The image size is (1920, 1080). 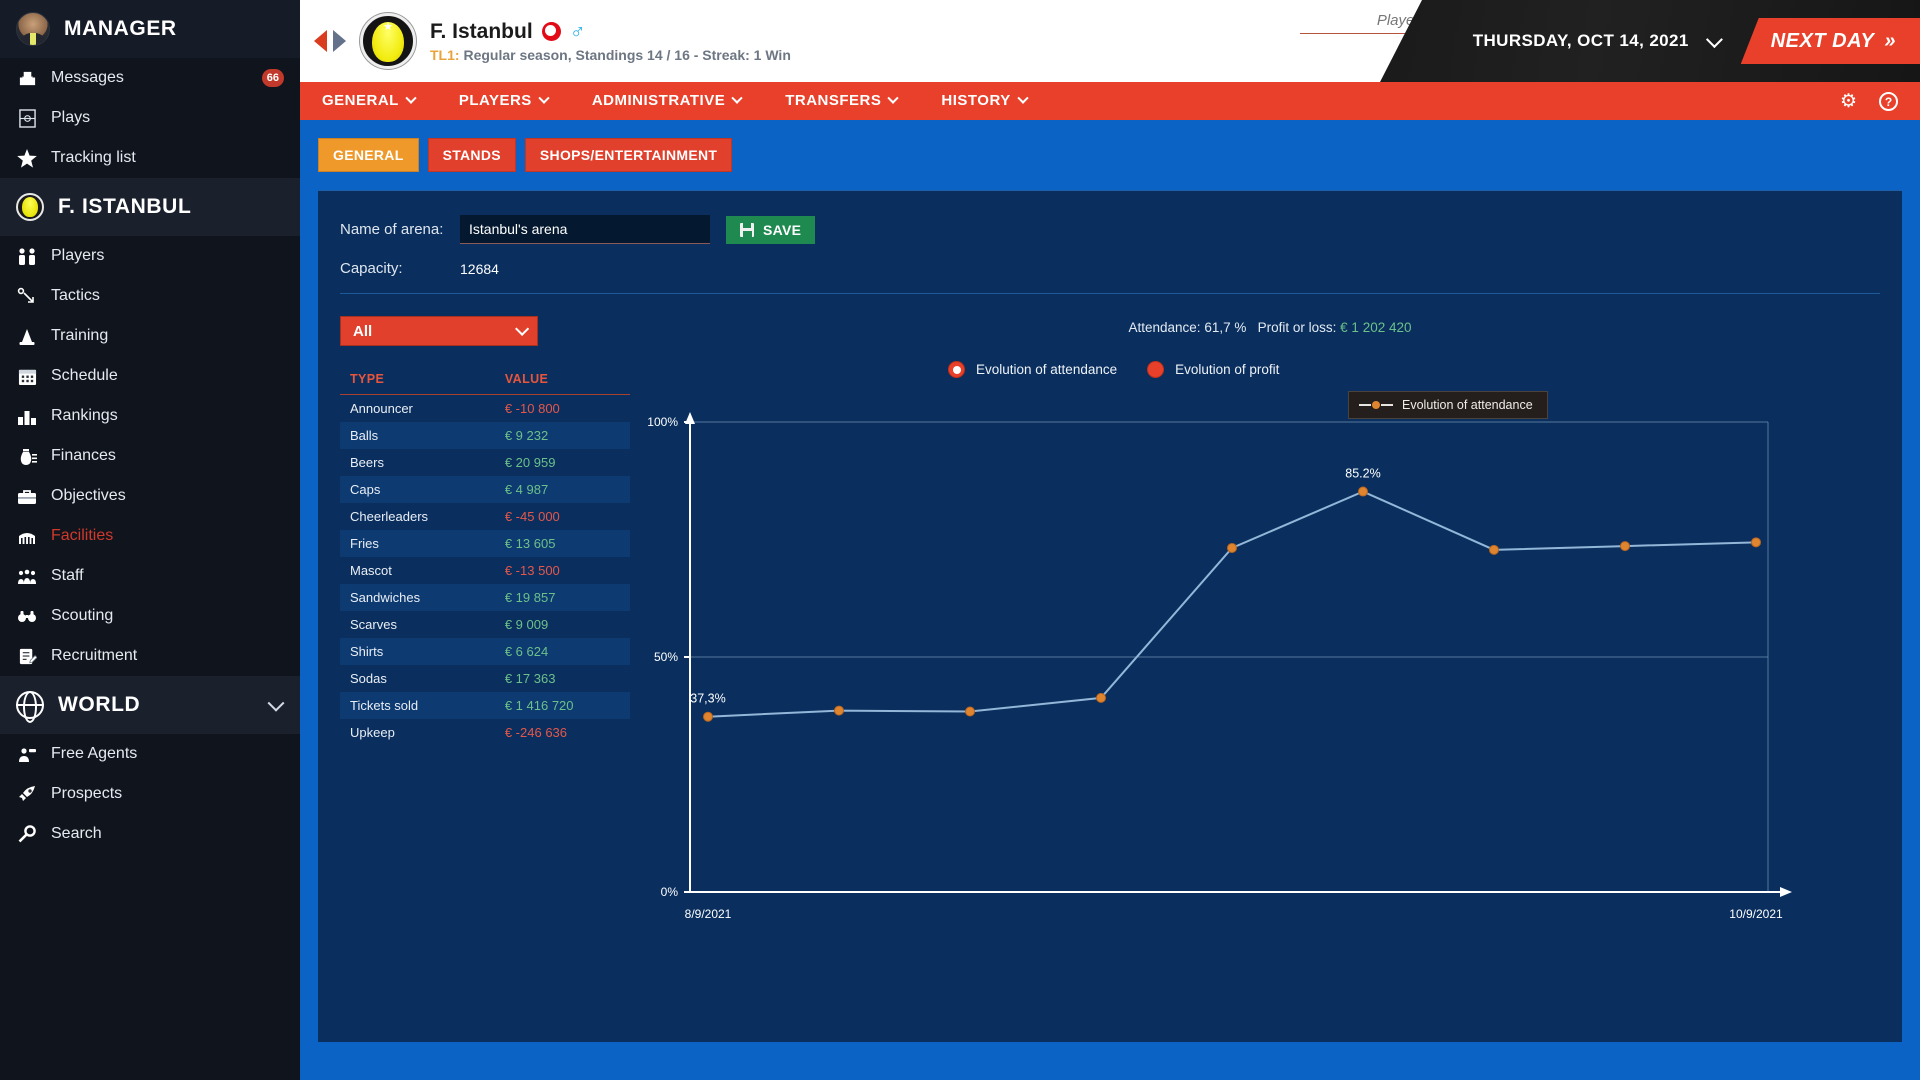 I want to click on sidebar-item-recruitment: Recruitment, so click(x=150, y=656).